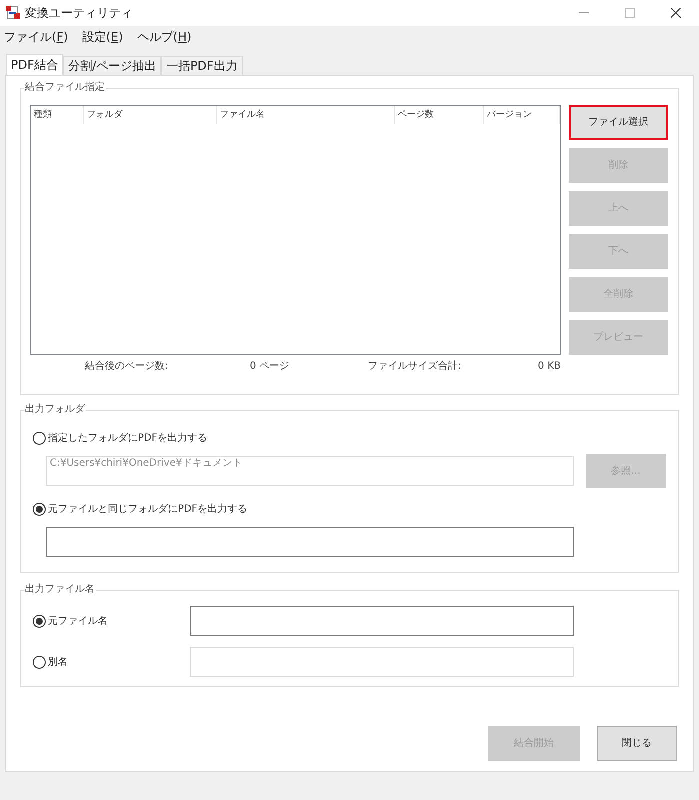 The height and width of the screenshot is (800, 699). I want to click on app-icon, so click(13, 13).